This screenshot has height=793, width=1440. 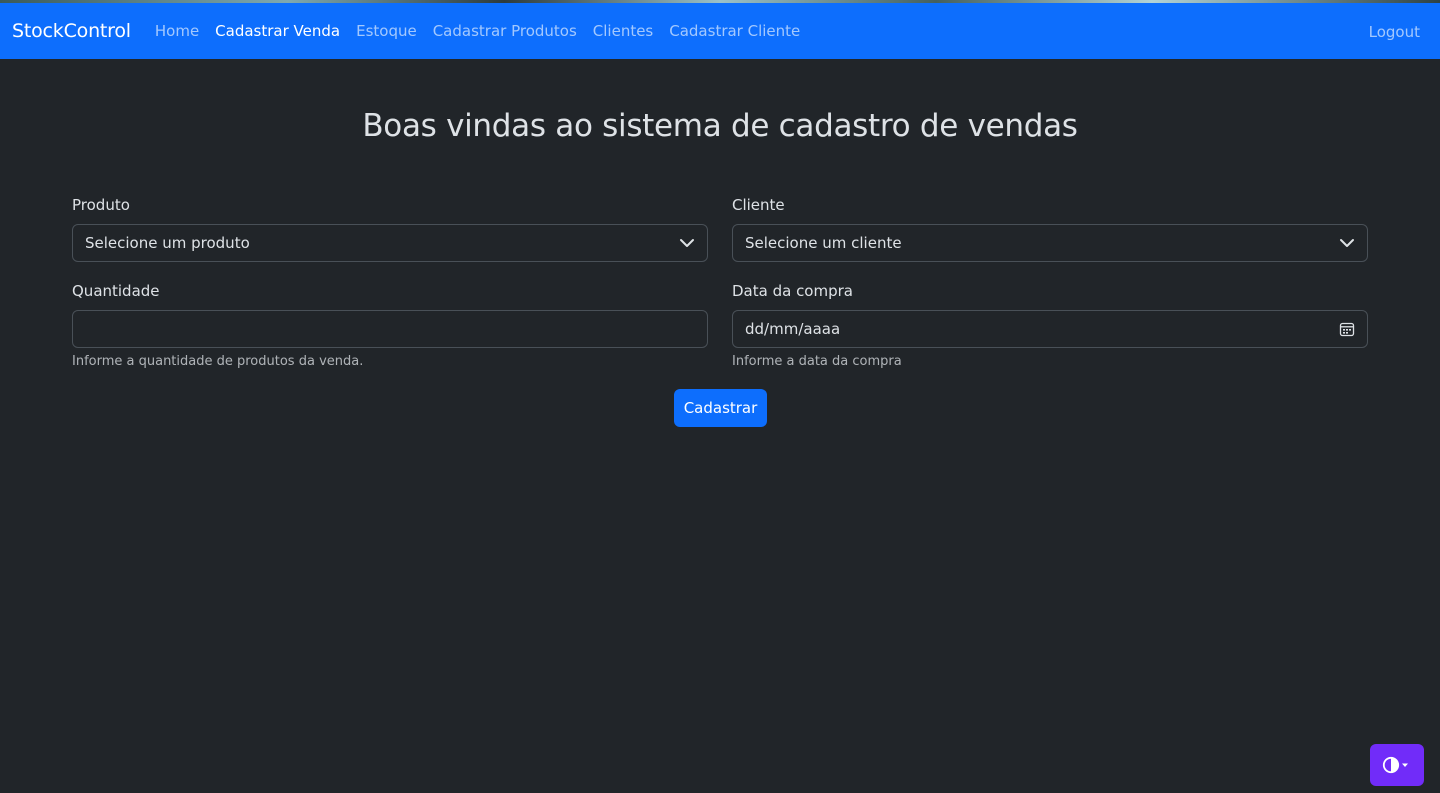 What do you see at coordinates (734, 31) in the screenshot?
I see `nav-link-cadastrar-cliente: Cadastrar Cliente` at bounding box center [734, 31].